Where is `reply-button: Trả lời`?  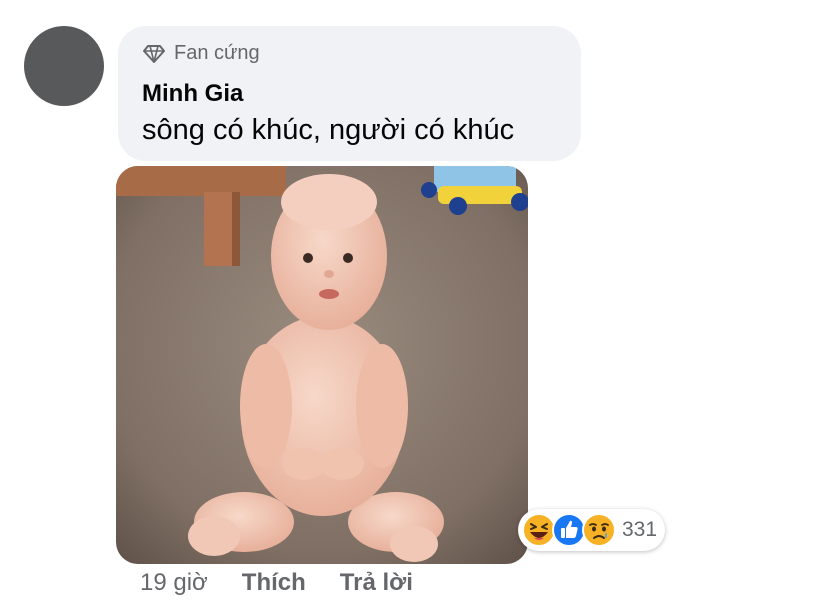
reply-button: Trả lời is located at coordinates (376, 583).